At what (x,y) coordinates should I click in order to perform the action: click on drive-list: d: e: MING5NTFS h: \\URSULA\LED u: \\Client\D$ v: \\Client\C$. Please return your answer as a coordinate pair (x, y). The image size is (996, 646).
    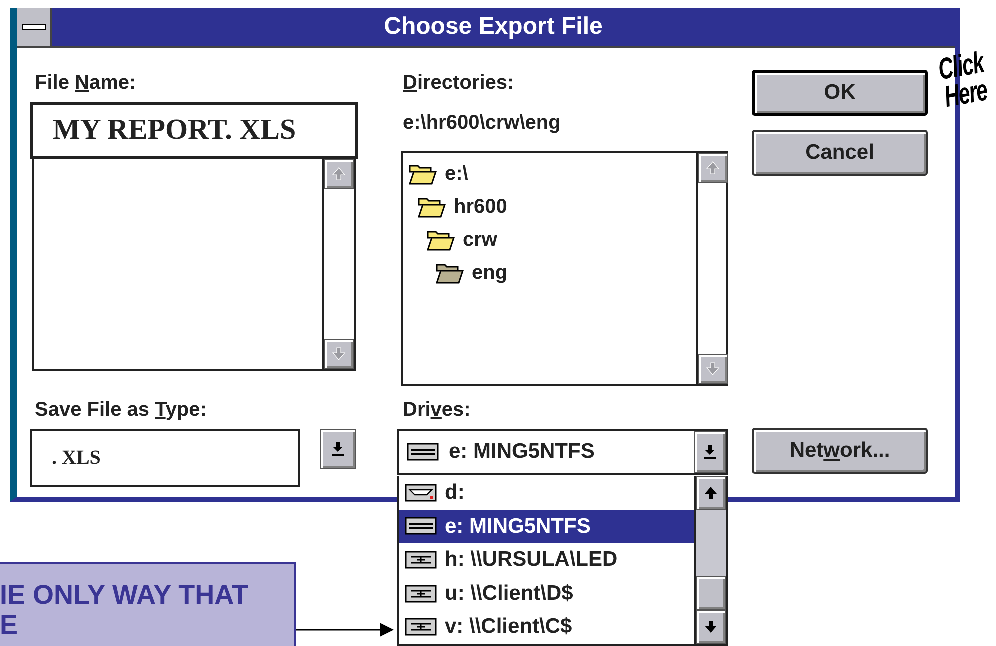
    Looking at the image, I should click on (562, 561).